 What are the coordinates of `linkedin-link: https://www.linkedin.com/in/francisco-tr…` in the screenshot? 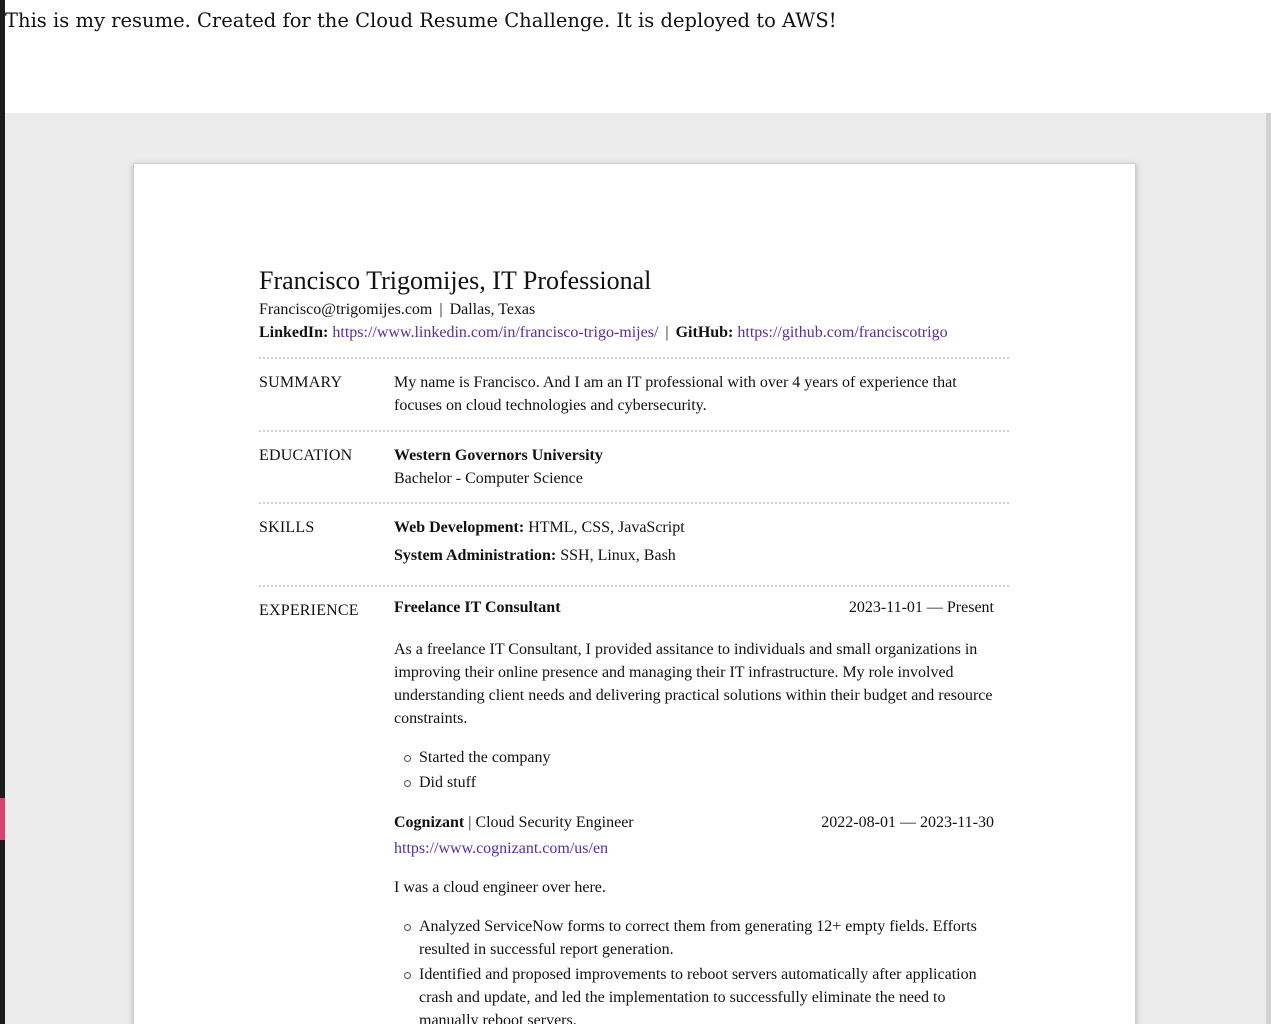 It's located at (495, 332).